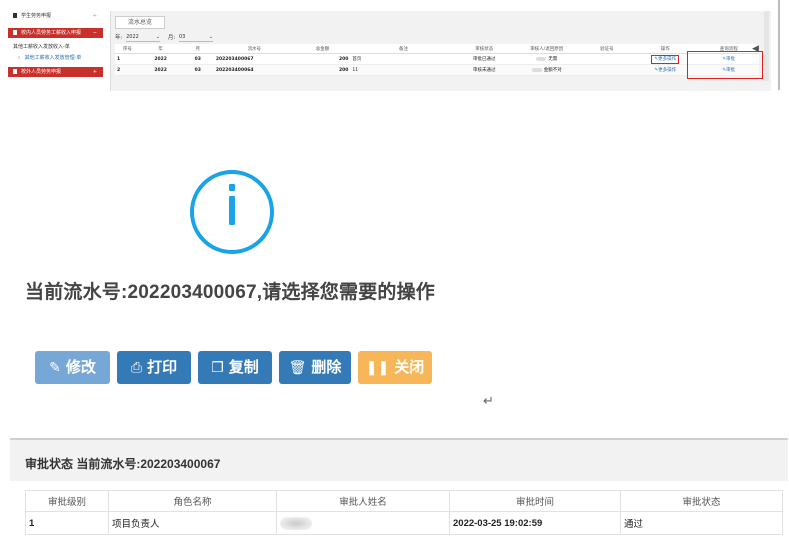 The width and height of the screenshot is (789, 544). What do you see at coordinates (192, 501) in the screenshot?
I see `col-header: 角色名称` at bounding box center [192, 501].